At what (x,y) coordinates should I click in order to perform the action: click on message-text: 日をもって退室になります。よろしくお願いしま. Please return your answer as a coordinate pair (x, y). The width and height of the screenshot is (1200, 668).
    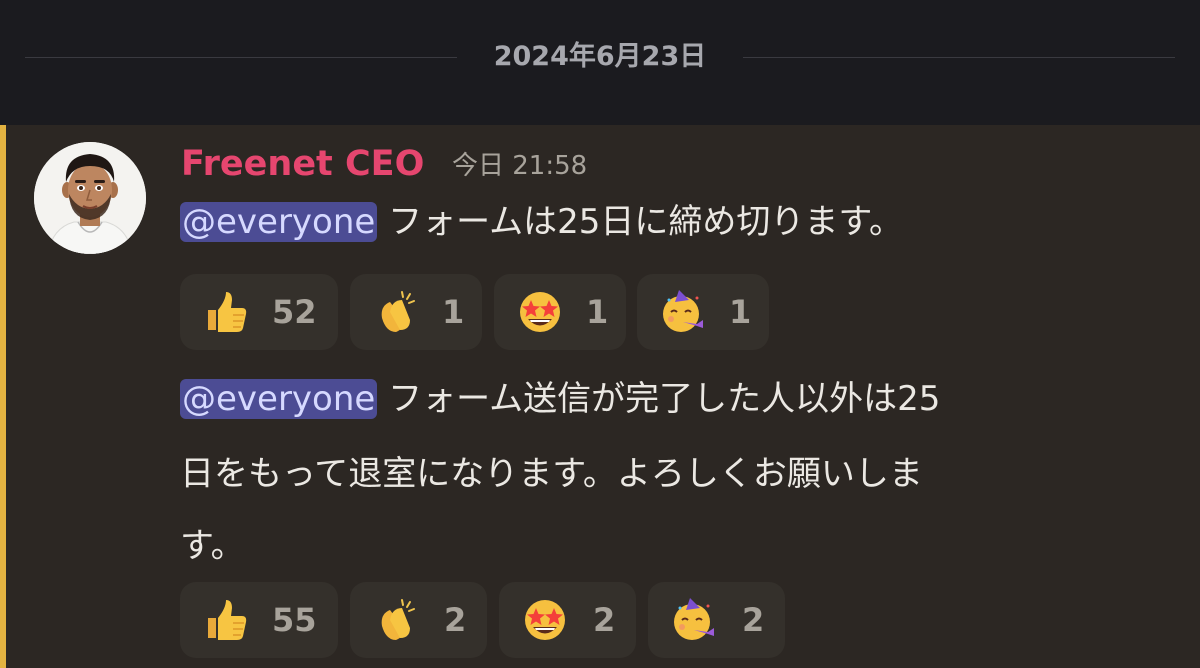
    Looking at the image, I should click on (551, 474).